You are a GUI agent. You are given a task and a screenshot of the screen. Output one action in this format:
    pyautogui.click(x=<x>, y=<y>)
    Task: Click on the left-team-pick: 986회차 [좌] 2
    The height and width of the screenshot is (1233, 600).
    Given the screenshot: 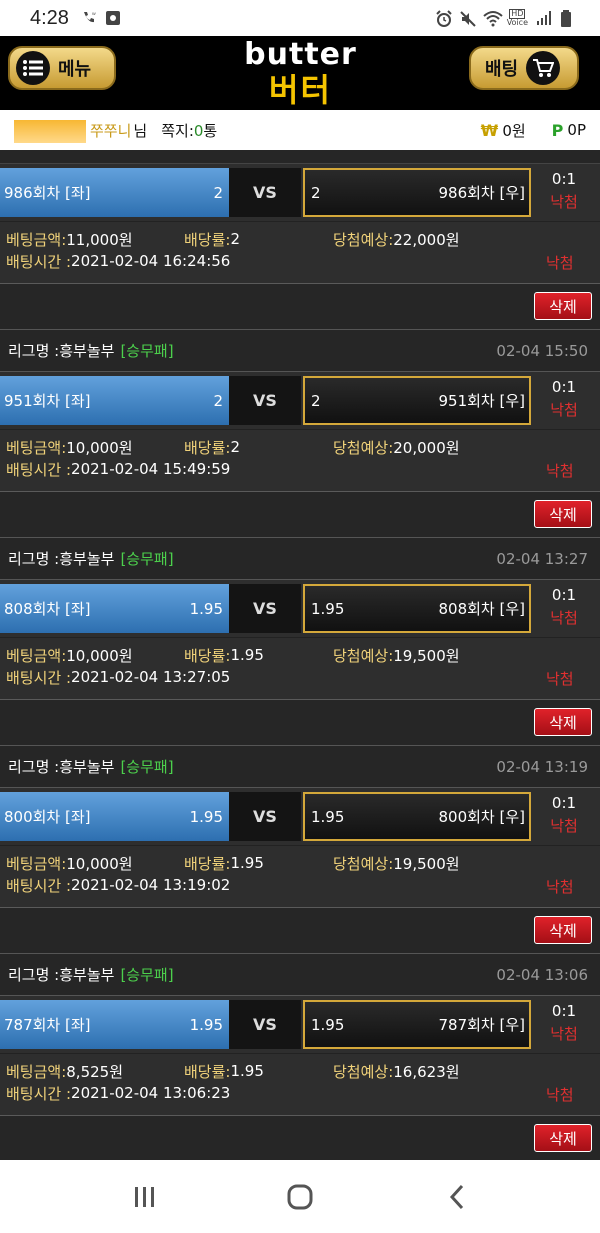 What is the action you would take?
    pyautogui.click(x=114, y=192)
    